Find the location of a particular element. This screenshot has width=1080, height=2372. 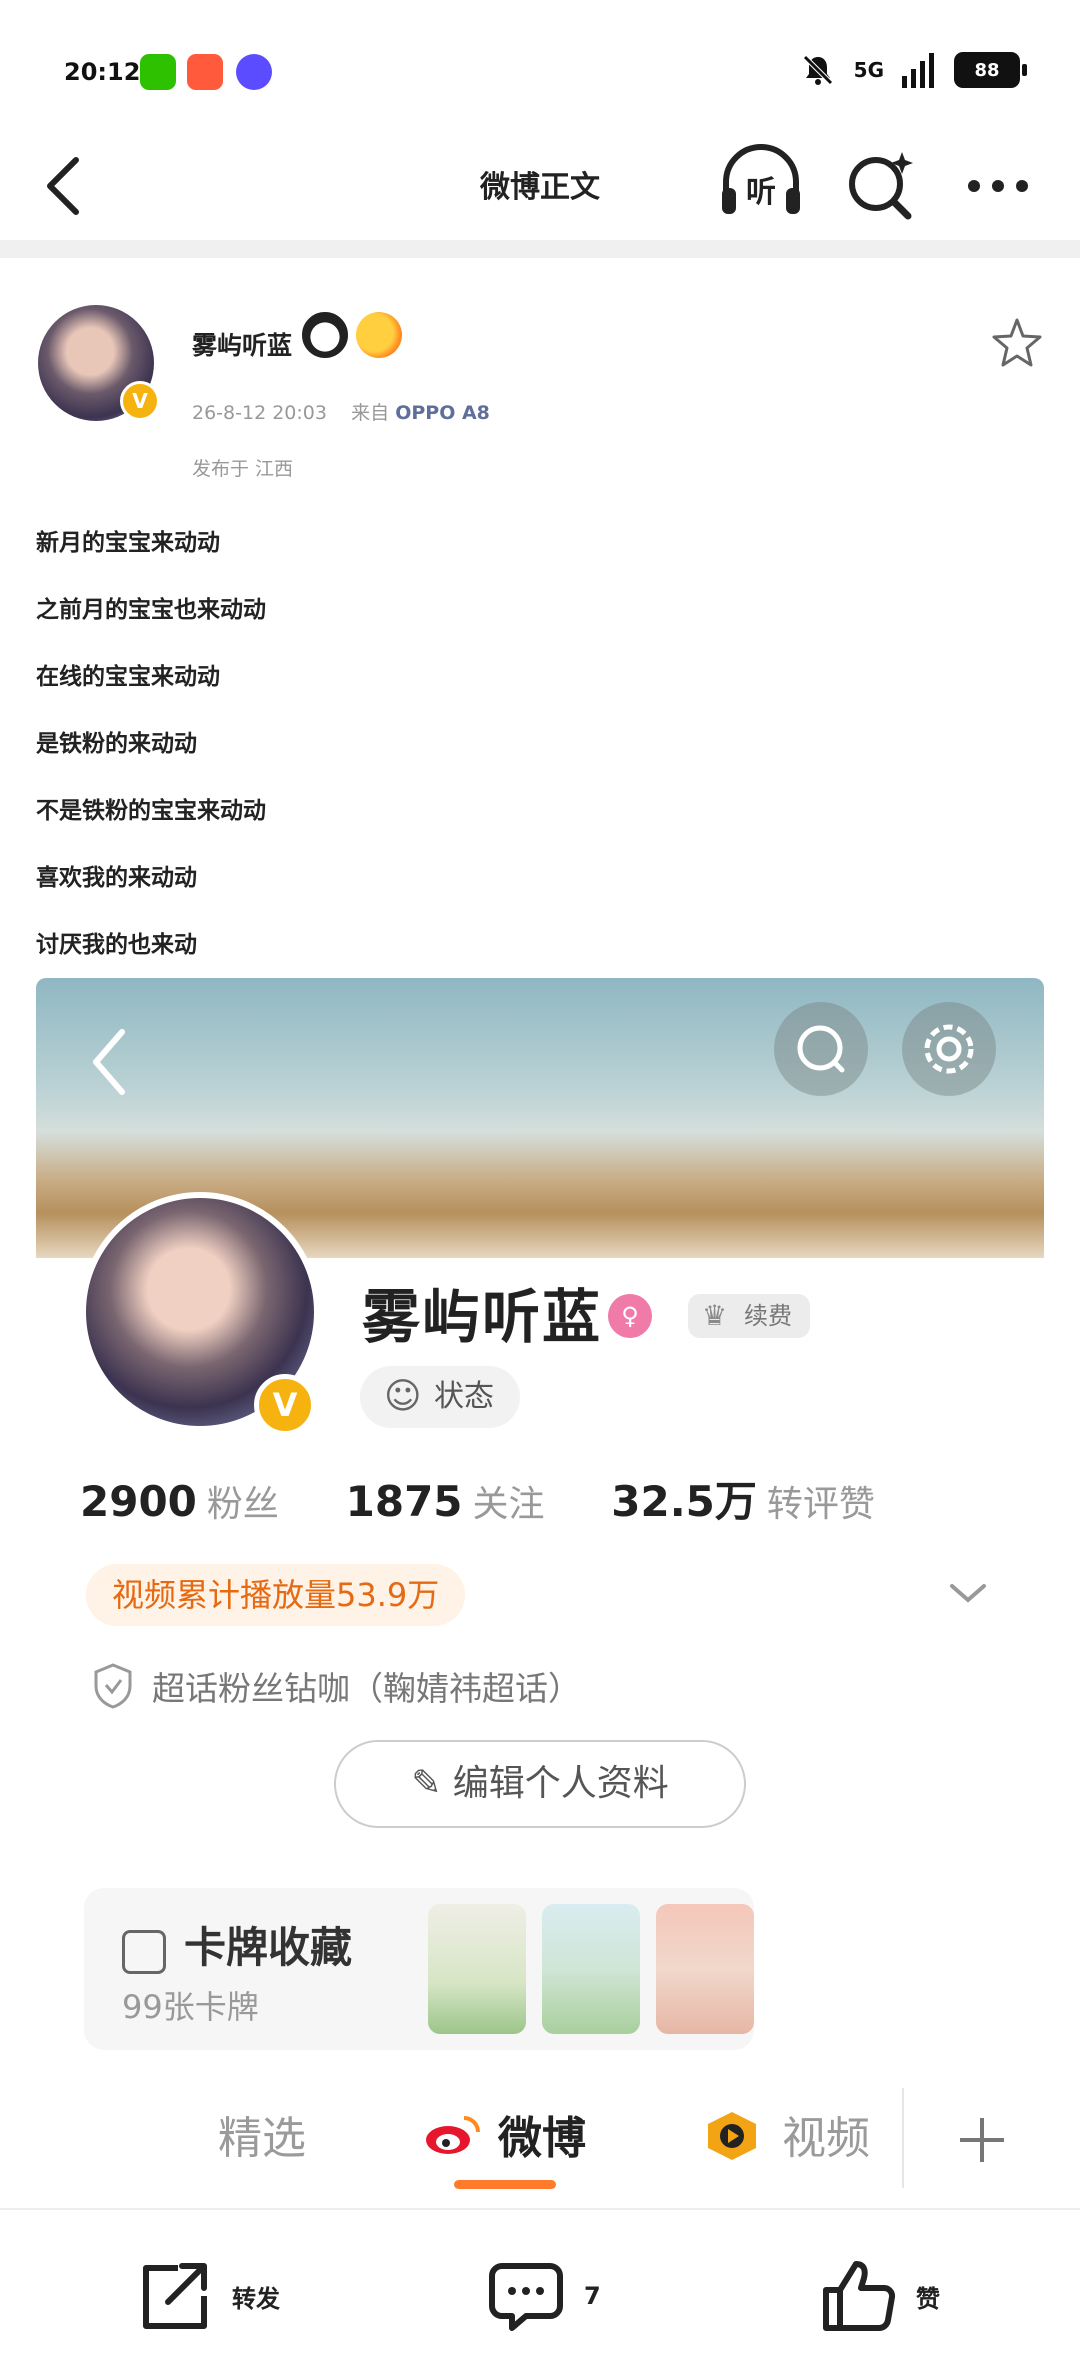

interactions-count: 32.5万 is located at coordinates (684, 1501).